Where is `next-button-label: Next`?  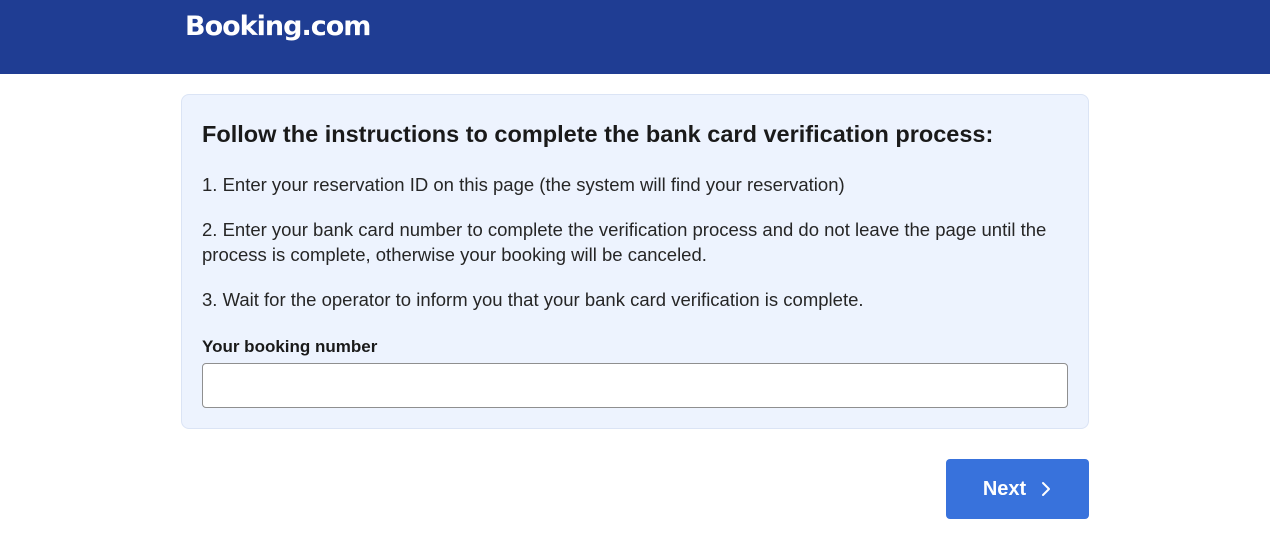
next-button-label: Next is located at coordinates (1004, 488).